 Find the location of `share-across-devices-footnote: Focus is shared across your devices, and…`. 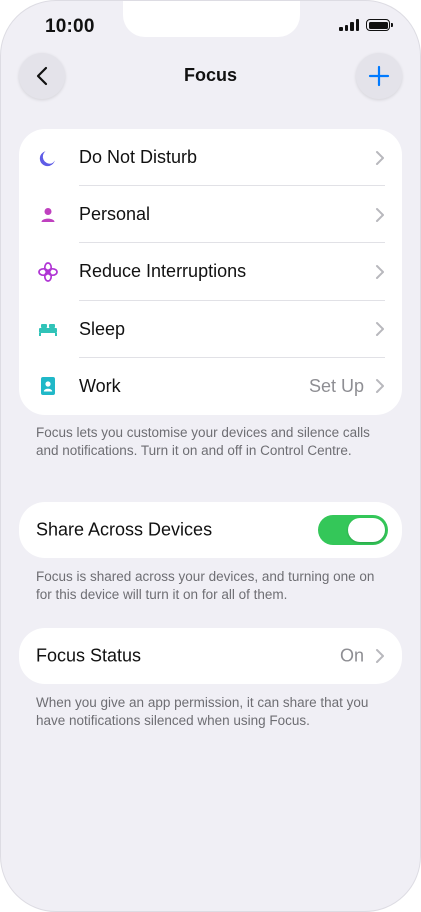

share-across-devices-footnote: Focus is shared across your devices, and… is located at coordinates (205, 585).